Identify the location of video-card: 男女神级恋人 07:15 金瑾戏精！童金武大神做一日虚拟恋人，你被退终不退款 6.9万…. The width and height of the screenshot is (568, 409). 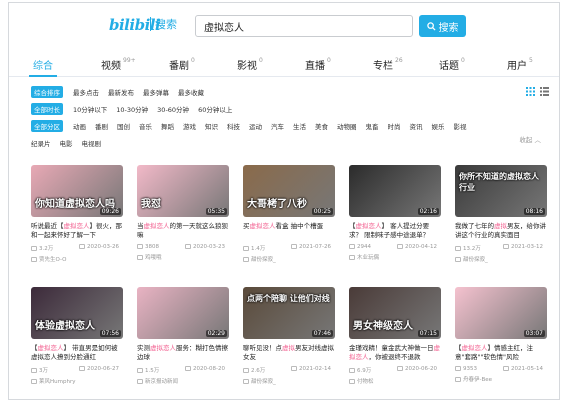
(395, 336).